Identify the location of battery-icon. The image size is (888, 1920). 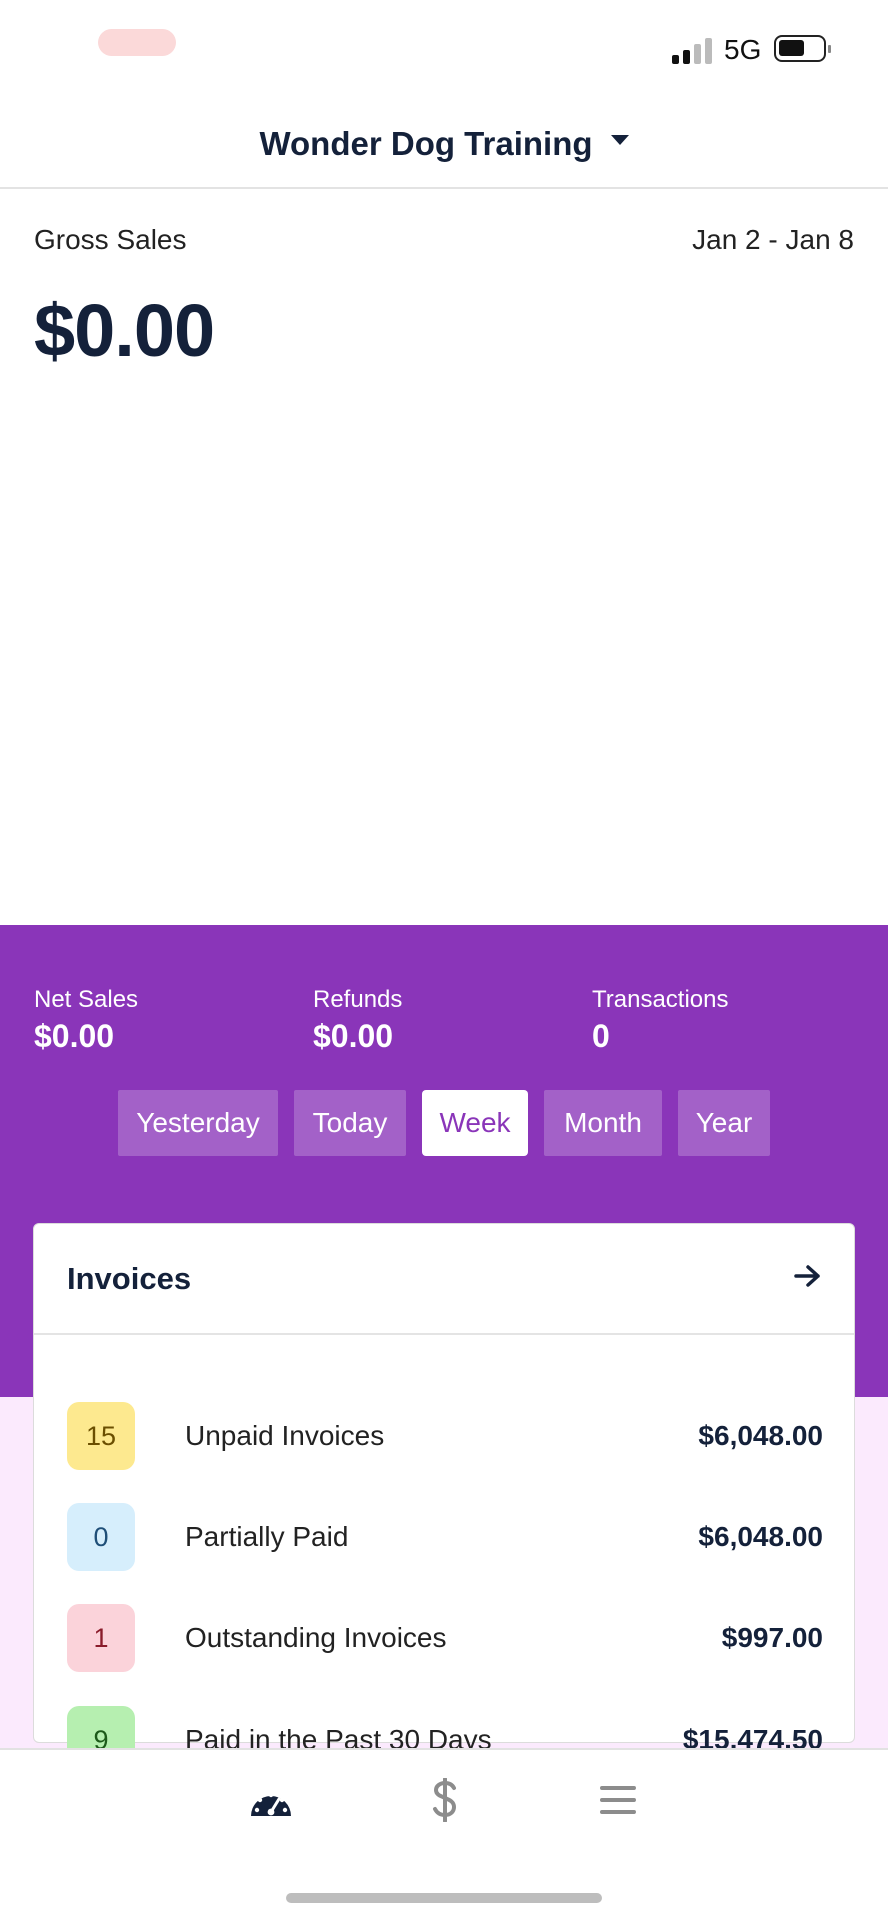
(802, 48).